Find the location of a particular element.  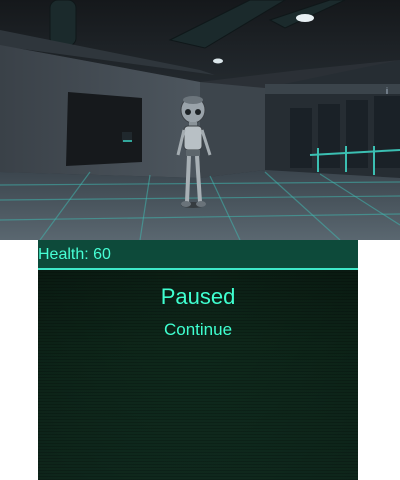

health-label: Health: 60 is located at coordinates (74, 254).